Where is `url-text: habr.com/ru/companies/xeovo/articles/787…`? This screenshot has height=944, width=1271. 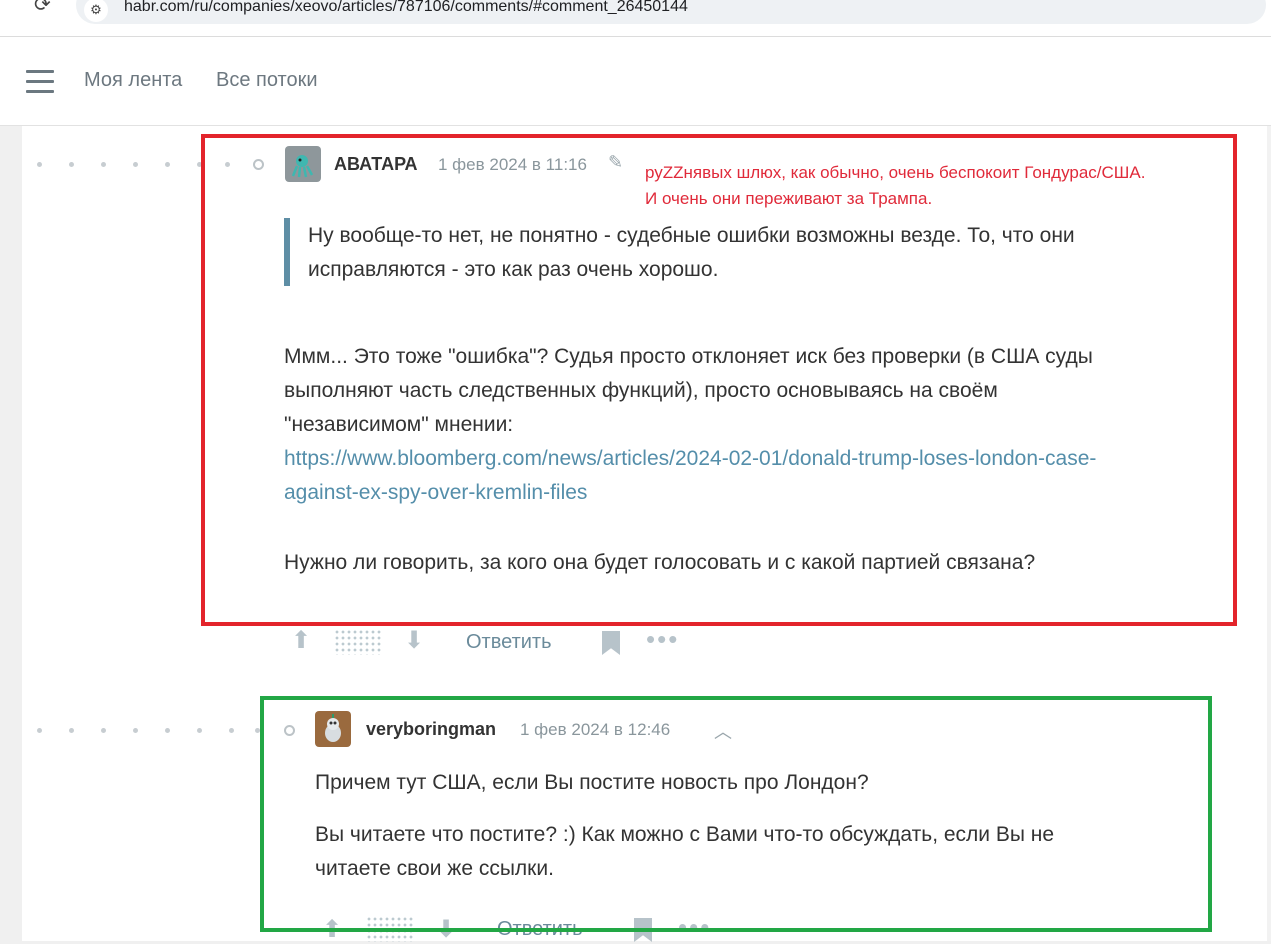 url-text: habr.com/ru/companies/xeovo/articles/787… is located at coordinates (406, 8).